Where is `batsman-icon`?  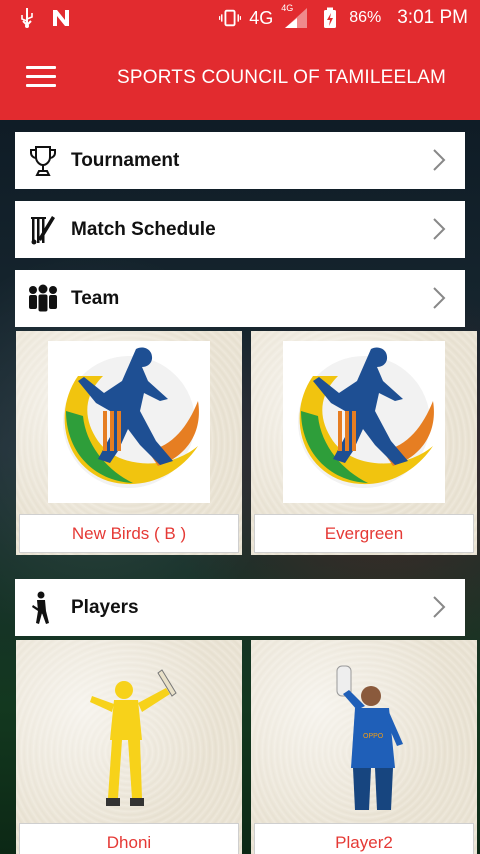 batsman-icon is located at coordinates (43, 607).